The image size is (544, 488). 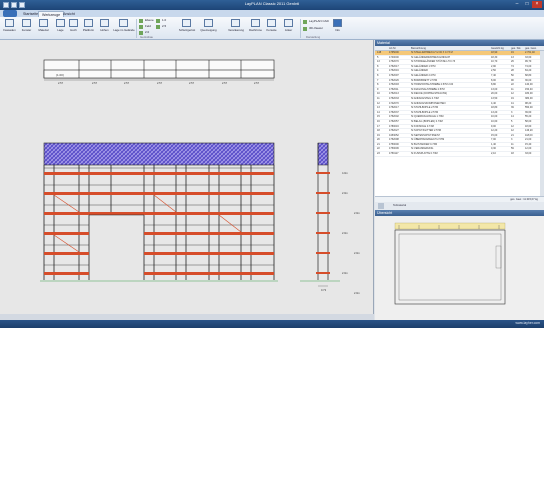 What do you see at coordinates (208, 28) in the screenshot?
I see `querneigung-button: Querneigung` at bounding box center [208, 28].